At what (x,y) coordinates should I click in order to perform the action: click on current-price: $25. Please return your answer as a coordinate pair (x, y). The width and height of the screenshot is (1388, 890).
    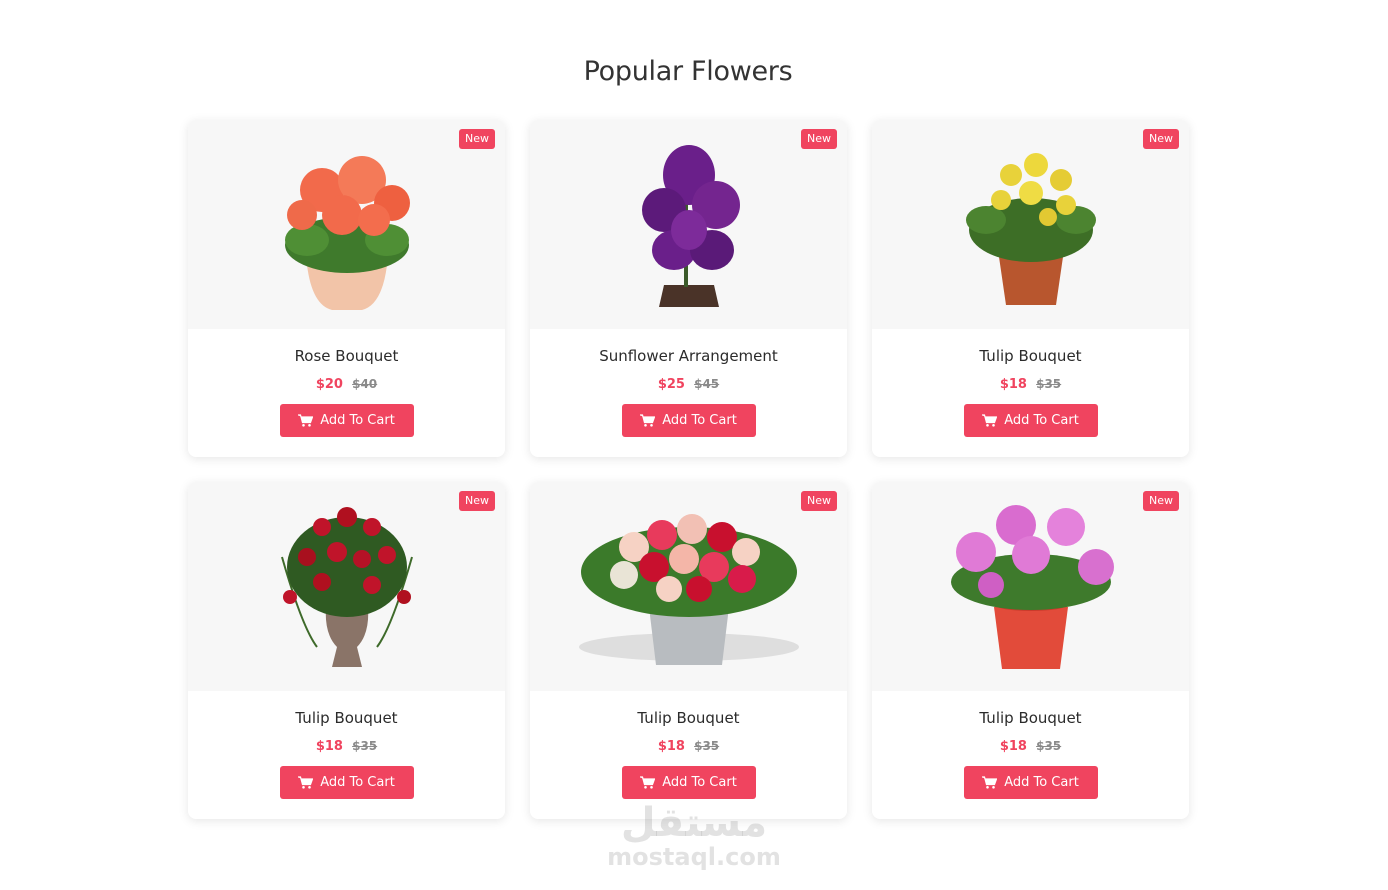
    Looking at the image, I should click on (671, 384).